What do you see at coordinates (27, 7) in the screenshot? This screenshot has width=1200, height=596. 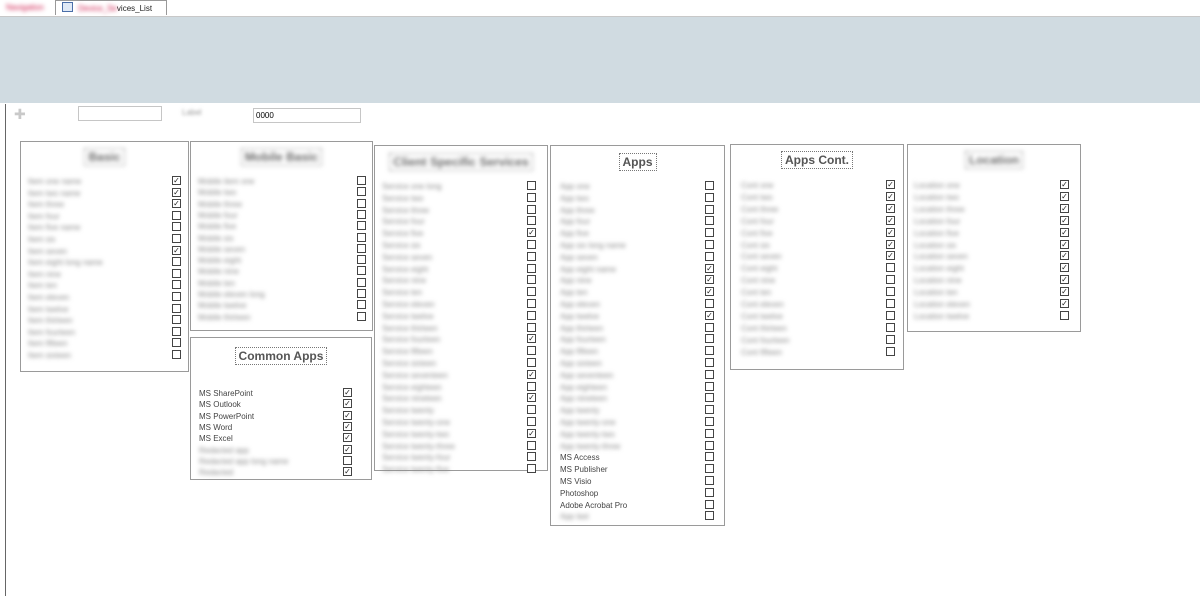 I see `tab-navigation: Navigation` at bounding box center [27, 7].